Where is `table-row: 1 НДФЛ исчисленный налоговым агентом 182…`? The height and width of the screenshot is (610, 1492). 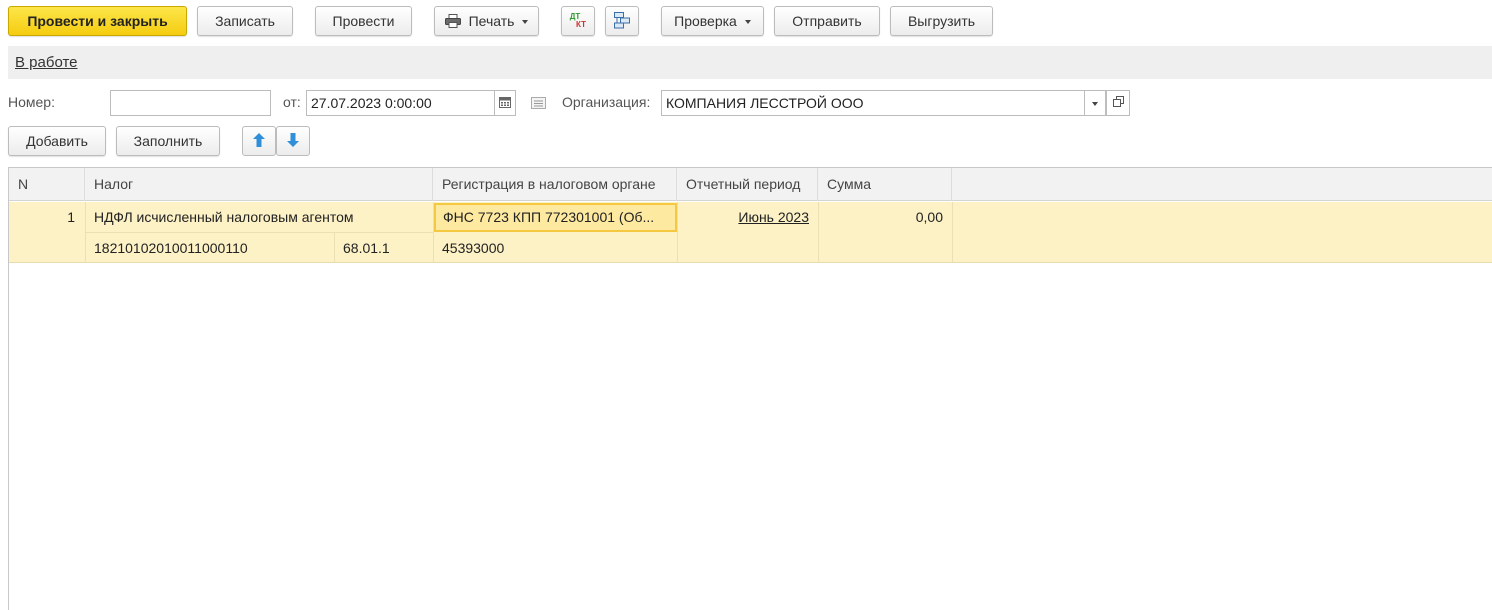 table-row: 1 НДФЛ исчисленный налоговым агентом 182… is located at coordinates (750, 232).